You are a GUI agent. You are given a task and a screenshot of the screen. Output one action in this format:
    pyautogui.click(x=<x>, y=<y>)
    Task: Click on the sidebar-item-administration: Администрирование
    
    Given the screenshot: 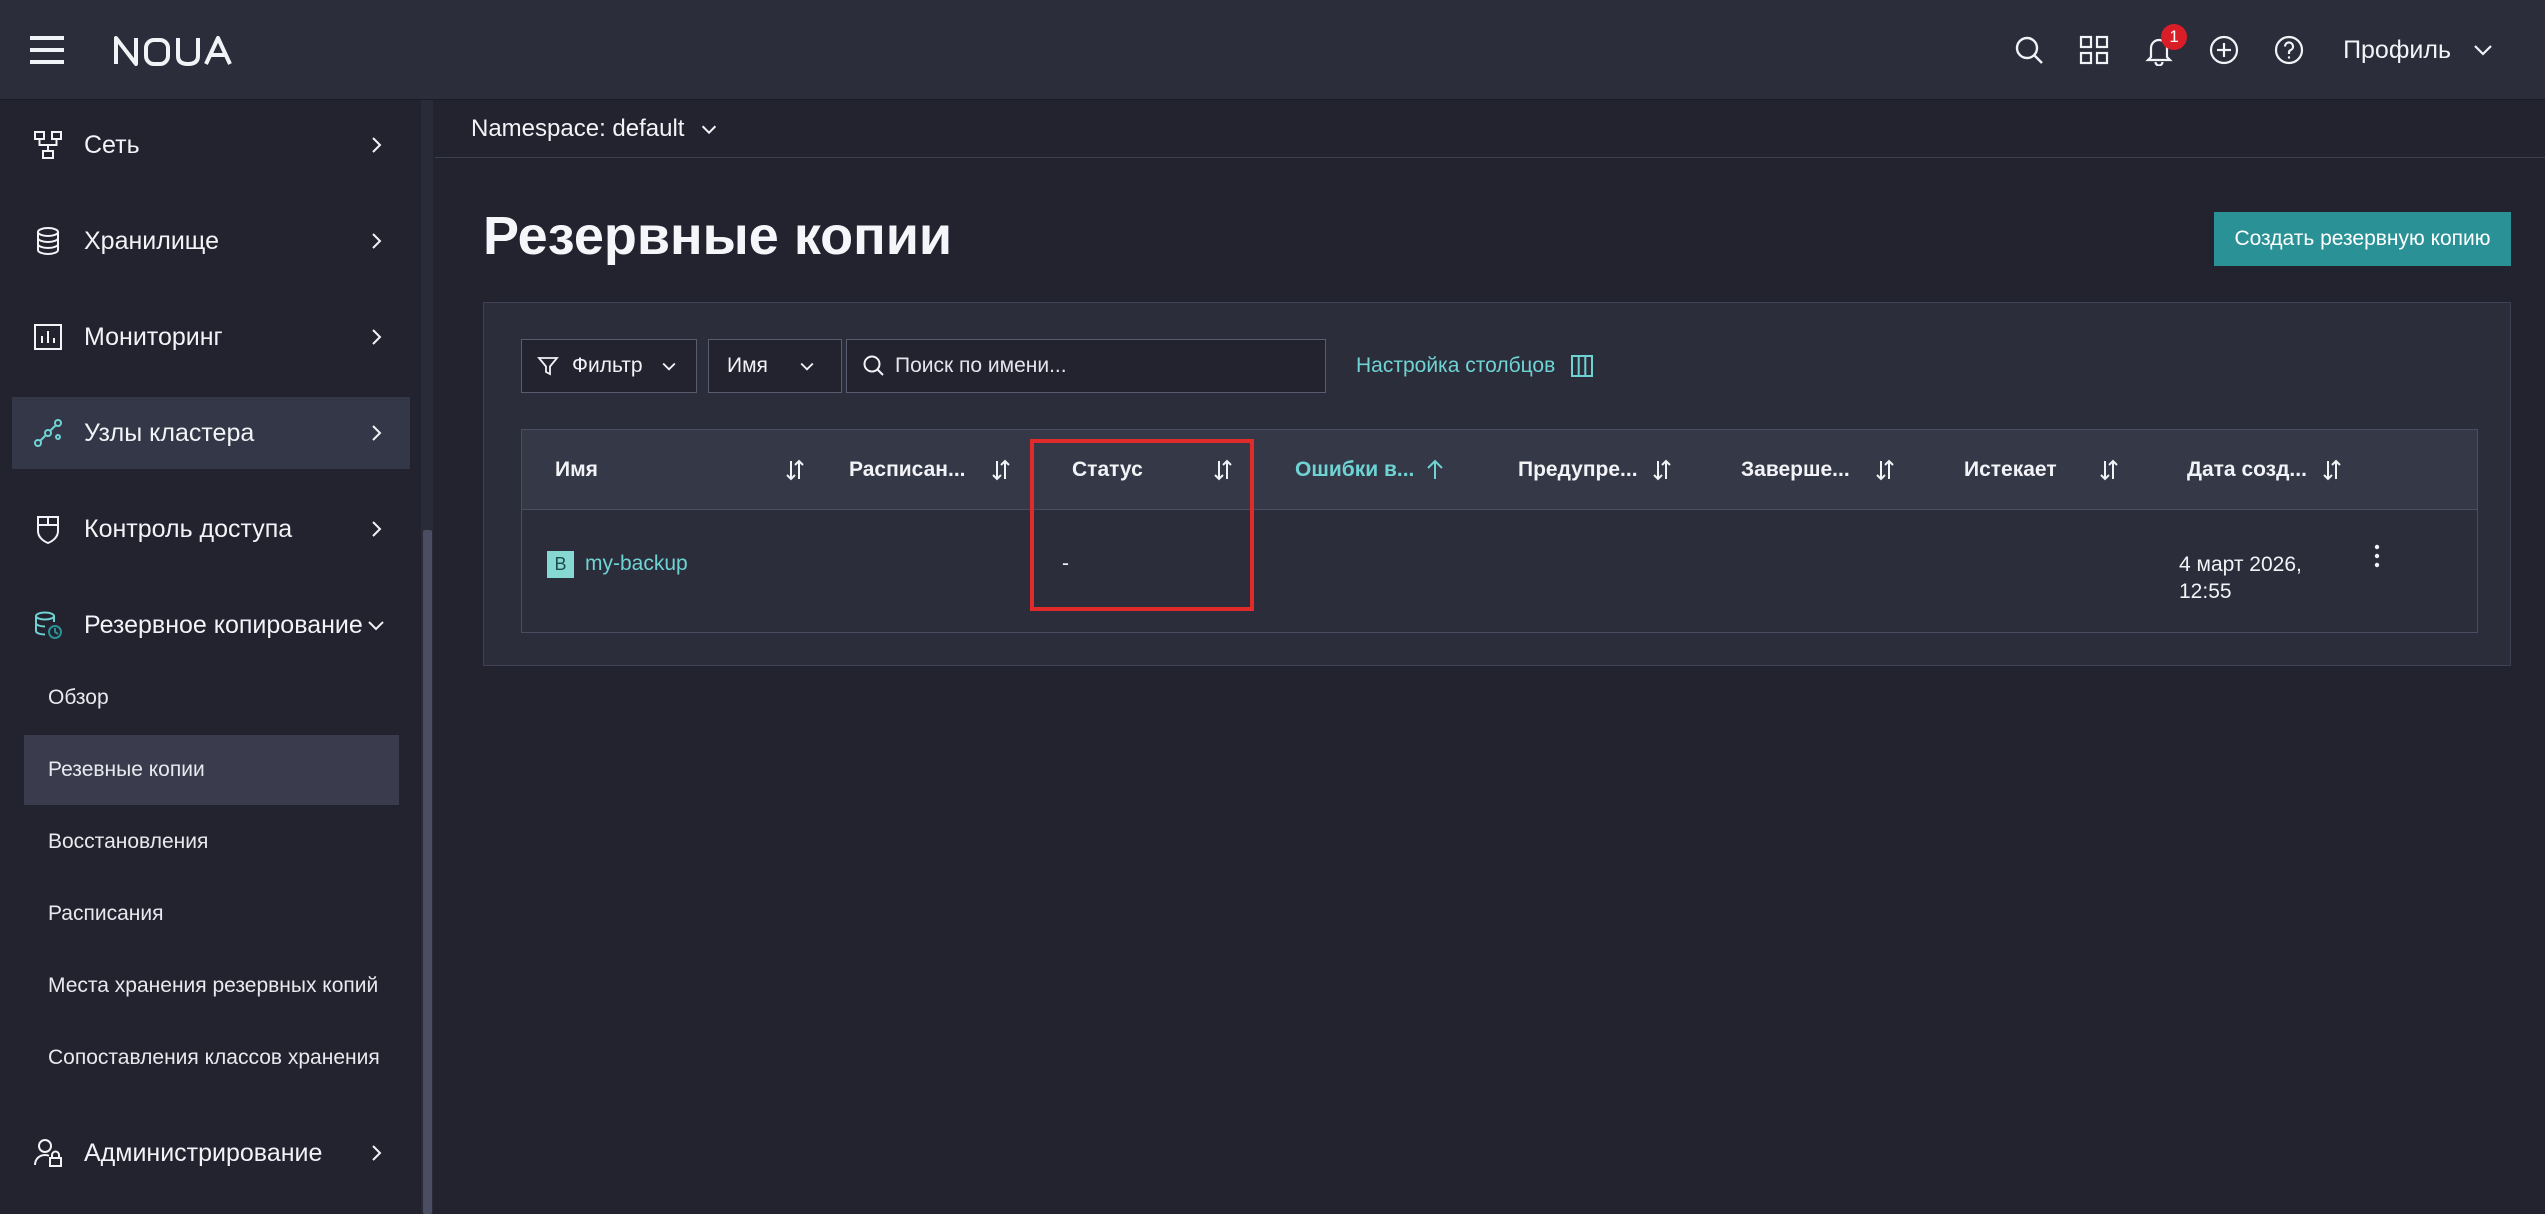 What is the action you would take?
    pyautogui.click(x=211, y=1153)
    